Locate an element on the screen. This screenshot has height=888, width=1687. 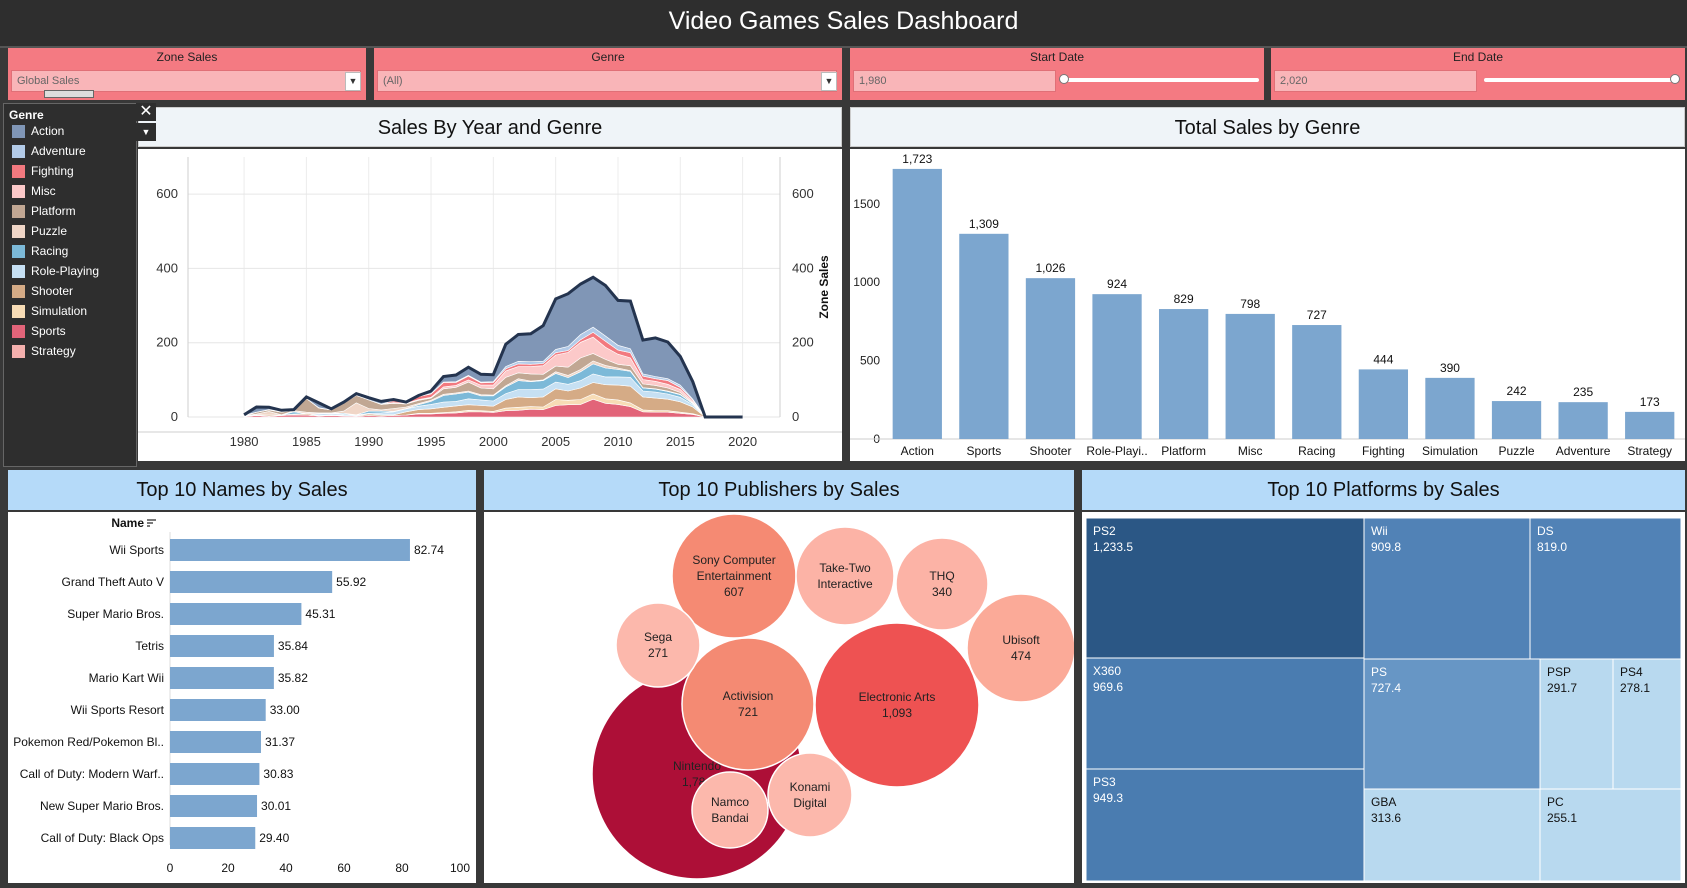
y-tick-label: Super Mario Bros. is located at coordinates (115, 614).